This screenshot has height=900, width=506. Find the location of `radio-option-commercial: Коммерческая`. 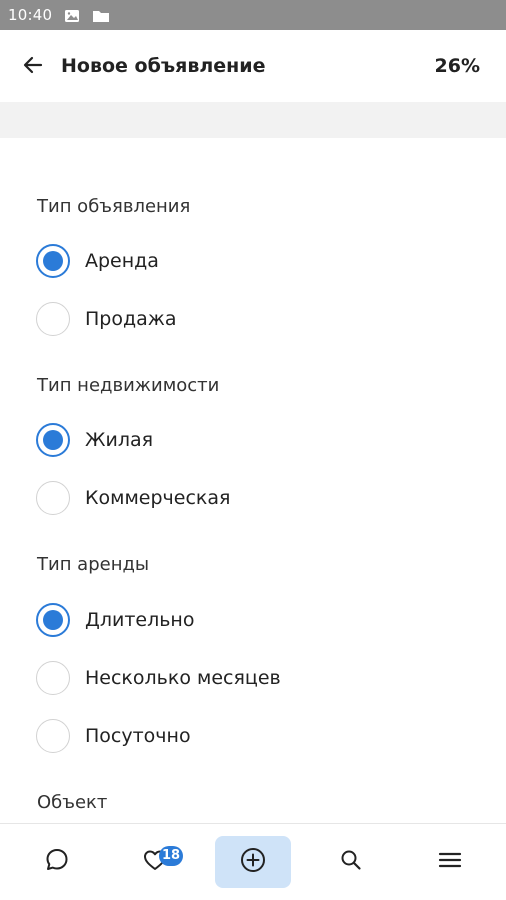

radio-option-commercial: Коммерческая is located at coordinates (256, 498).